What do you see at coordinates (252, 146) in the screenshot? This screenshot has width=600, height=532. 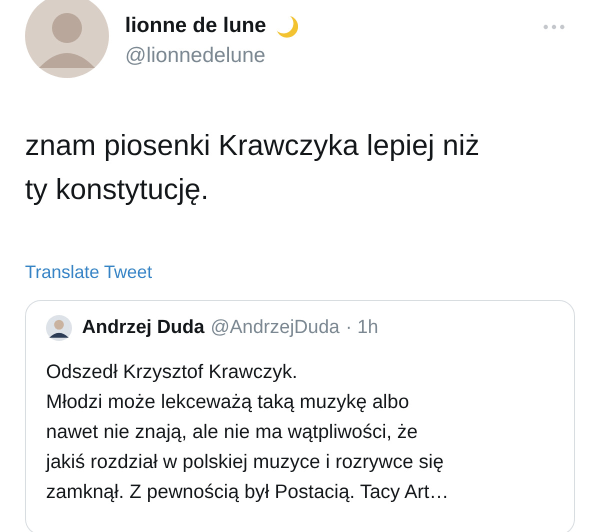 I see `tweet-text: znam piosenki Krawczyka lepiej niż` at bounding box center [252, 146].